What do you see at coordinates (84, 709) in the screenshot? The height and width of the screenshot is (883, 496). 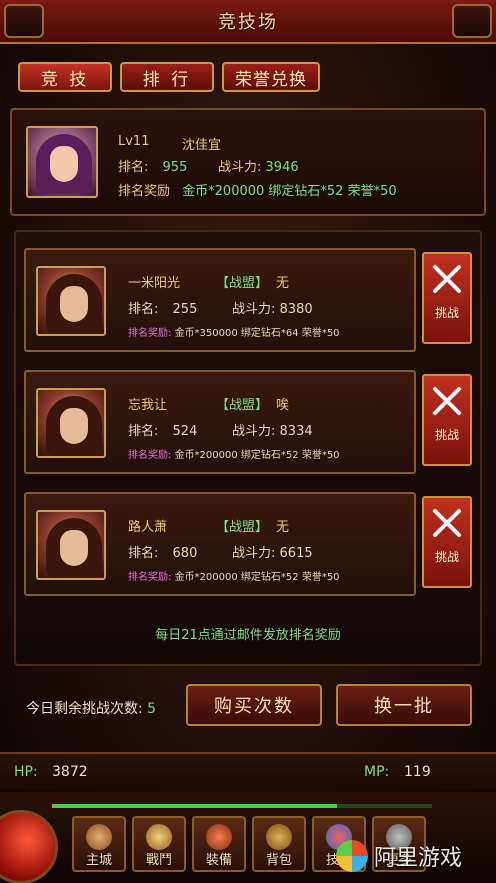 I see `remaining-label: 今日剩余挑战次数:` at bounding box center [84, 709].